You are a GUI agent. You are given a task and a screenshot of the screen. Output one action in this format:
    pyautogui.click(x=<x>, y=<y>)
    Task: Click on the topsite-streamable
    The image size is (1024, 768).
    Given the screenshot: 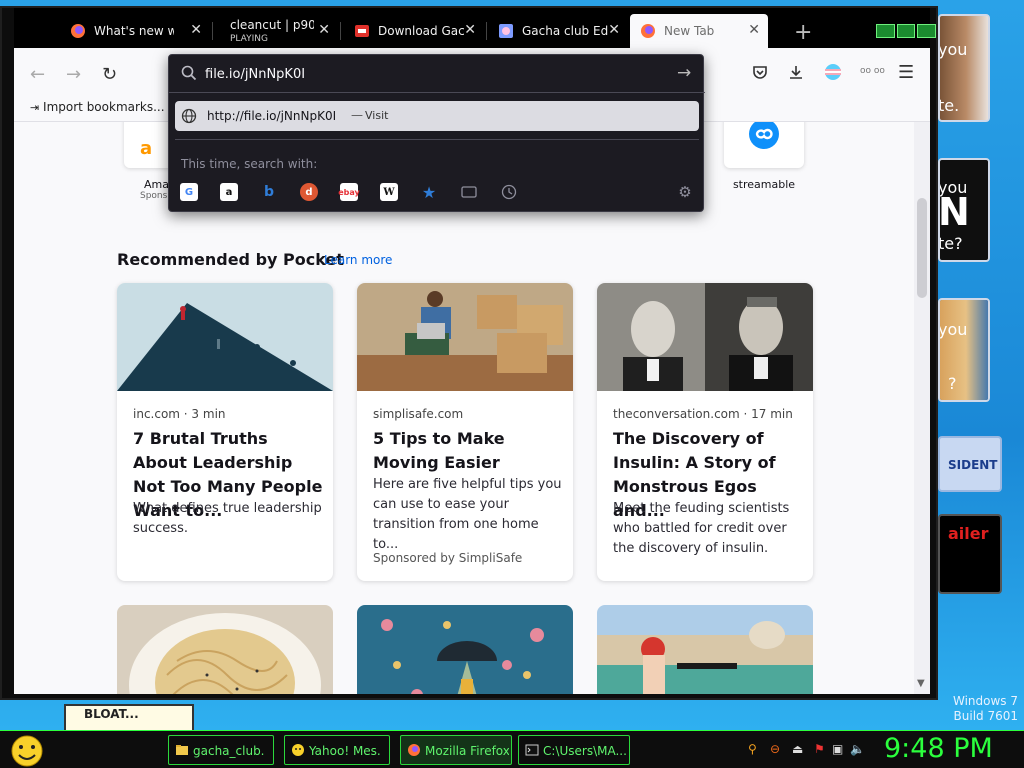 What is the action you would take?
    pyautogui.click(x=764, y=145)
    